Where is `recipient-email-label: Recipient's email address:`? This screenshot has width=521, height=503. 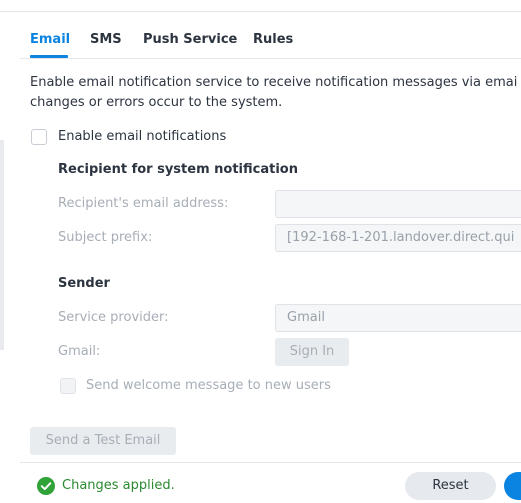 recipient-email-label: Recipient's email address: is located at coordinates (143, 203).